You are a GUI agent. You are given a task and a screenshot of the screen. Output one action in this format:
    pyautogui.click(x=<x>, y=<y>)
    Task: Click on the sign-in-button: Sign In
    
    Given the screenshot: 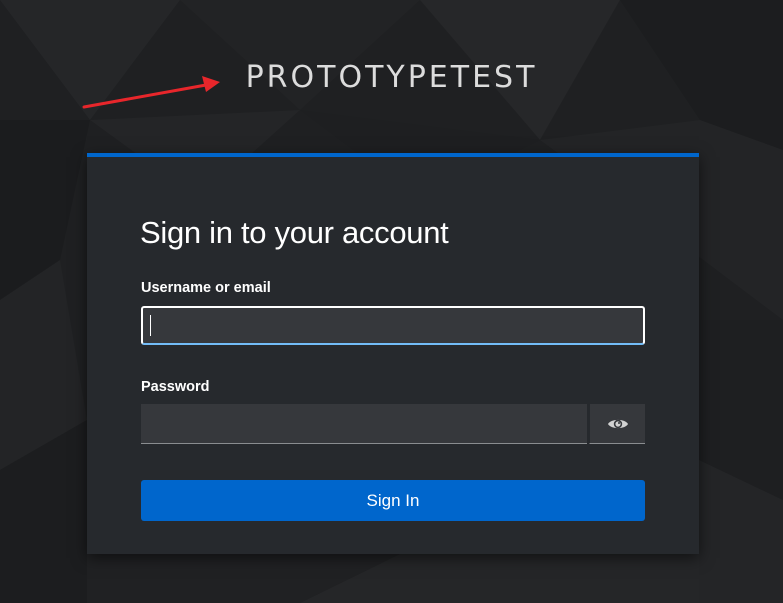 What is the action you would take?
    pyautogui.click(x=393, y=500)
    